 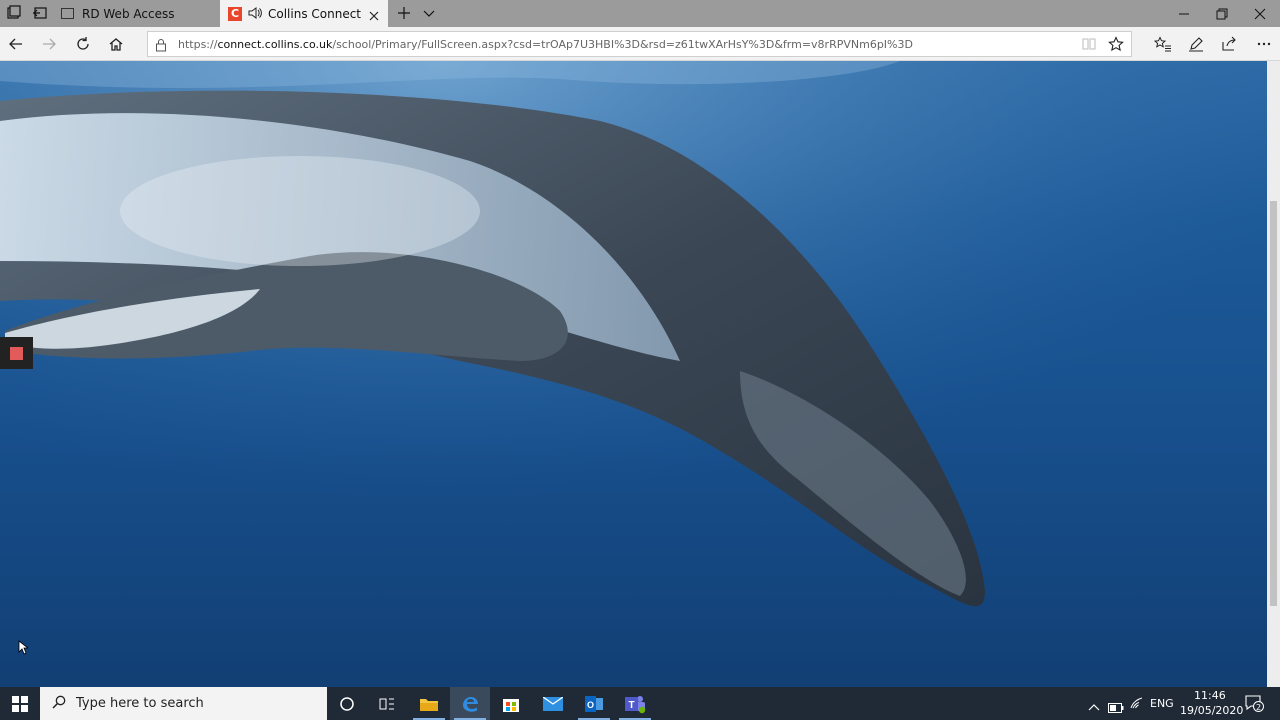 I want to click on tab-label: RD Web Access, so click(x=128, y=13).